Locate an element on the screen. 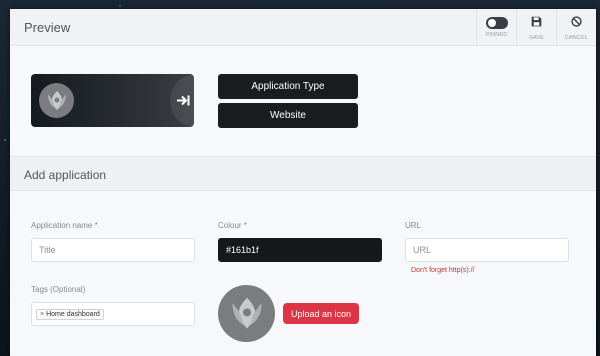 The width and height of the screenshot is (600, 356). url-label: URL is located at coordinates (413, 225).